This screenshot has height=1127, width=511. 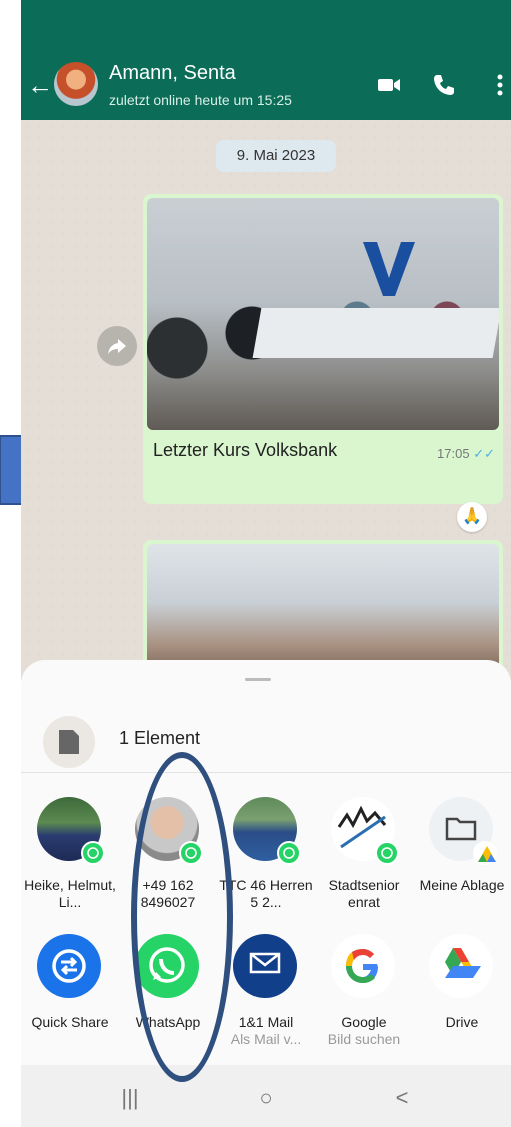 What do you see at coordinates (276, 156) in the screenshot?
I see `date-chip: 9. Mai 2023` at bounding box center [276, 156].